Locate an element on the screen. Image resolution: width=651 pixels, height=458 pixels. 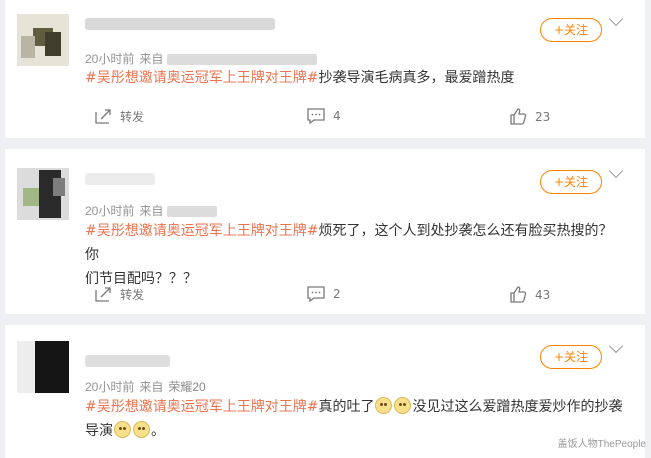
like-button: 23 is located at coordinates (530, 116).